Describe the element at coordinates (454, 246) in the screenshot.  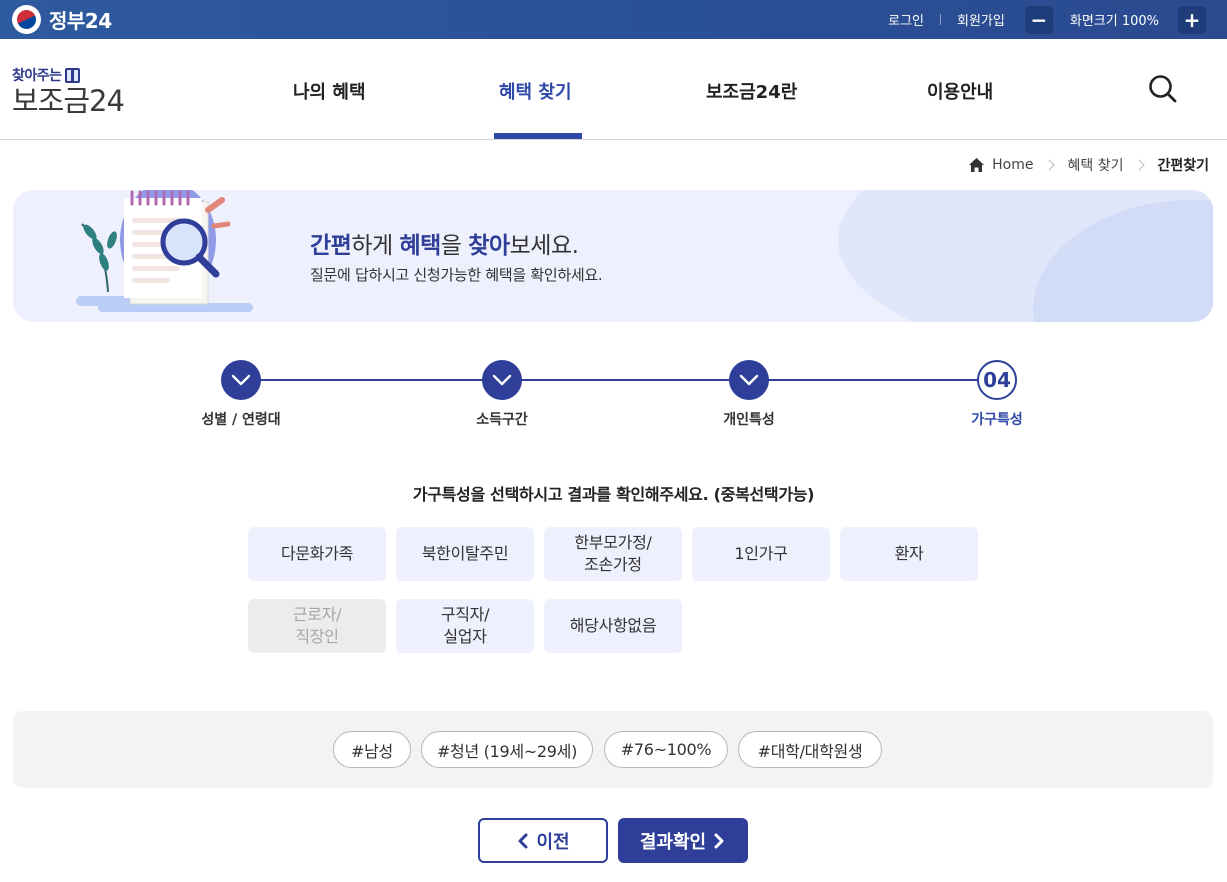
I see `banner-title-text: 을` at that location.